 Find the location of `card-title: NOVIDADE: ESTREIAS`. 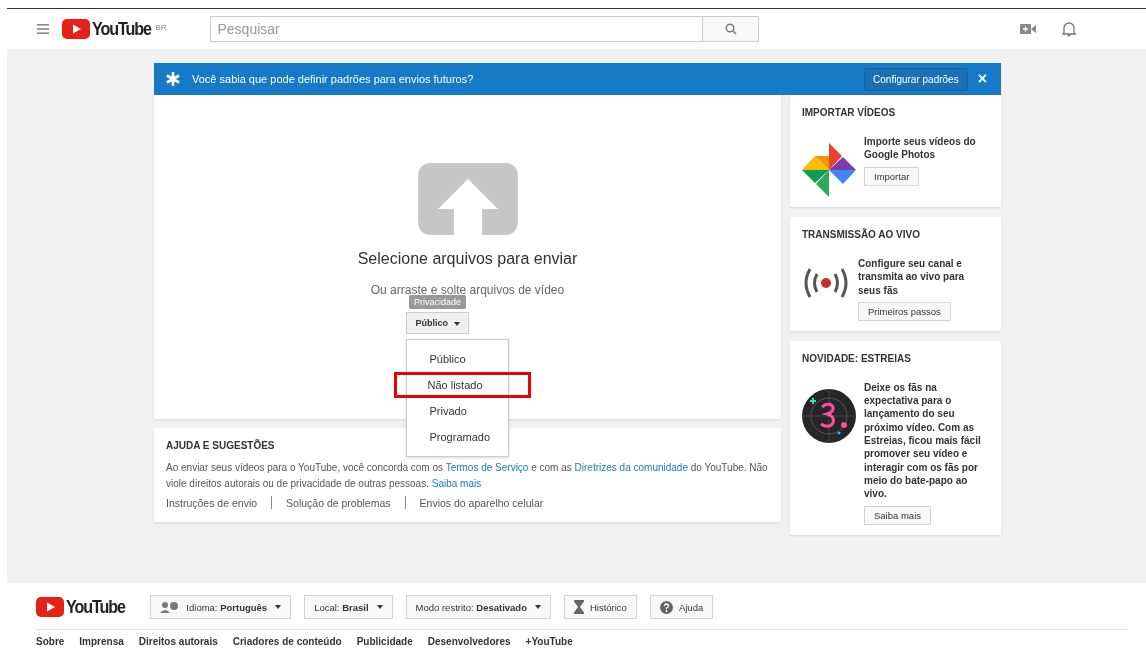

card-title: NOVIDADE: ESTREIAS is located at coordinates (857, 358).